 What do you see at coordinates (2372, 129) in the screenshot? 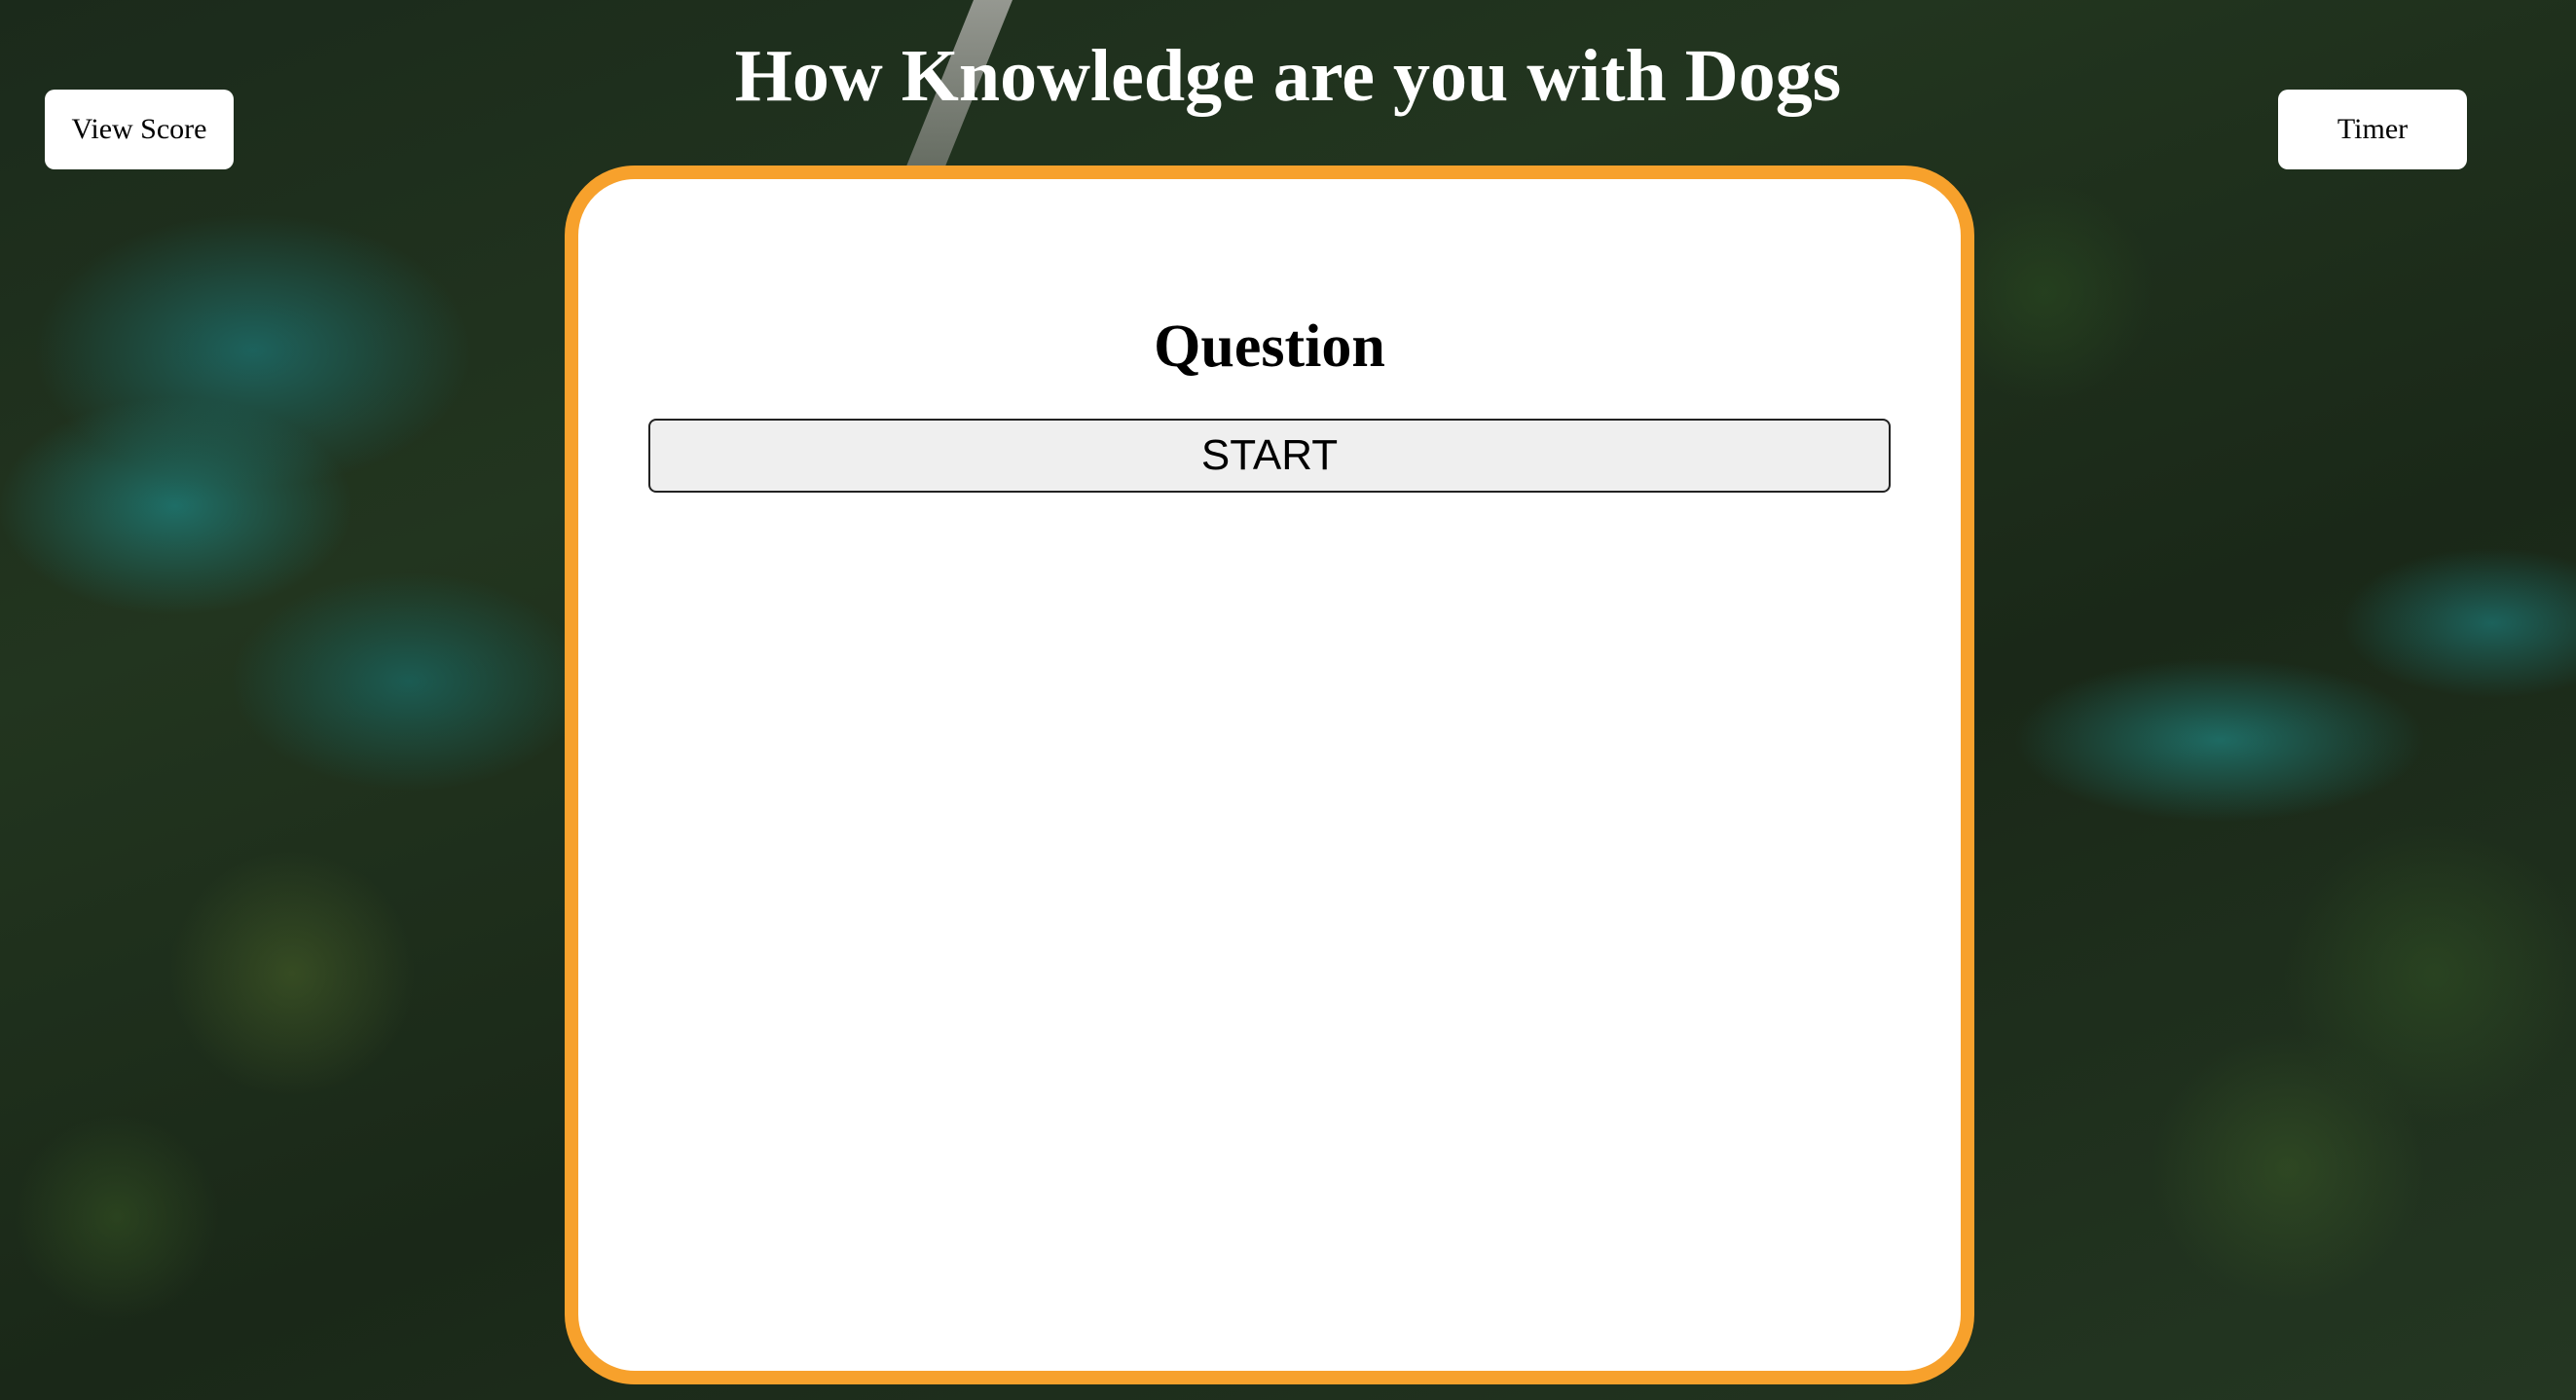
I see `timer-button: Timer` at bounding box center [2372, 129].